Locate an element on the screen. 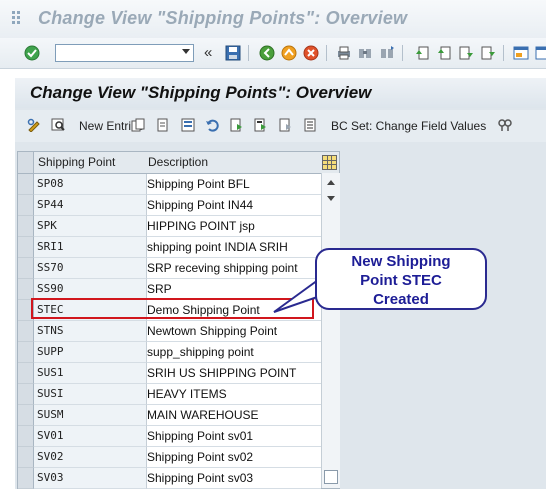 The height and width of the screenshot is (489, 546). undo-icon is located at coordinates (212, 125).